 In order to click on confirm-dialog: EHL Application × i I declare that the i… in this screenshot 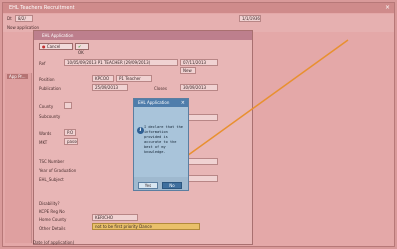, I will do `click(161, 144)`.